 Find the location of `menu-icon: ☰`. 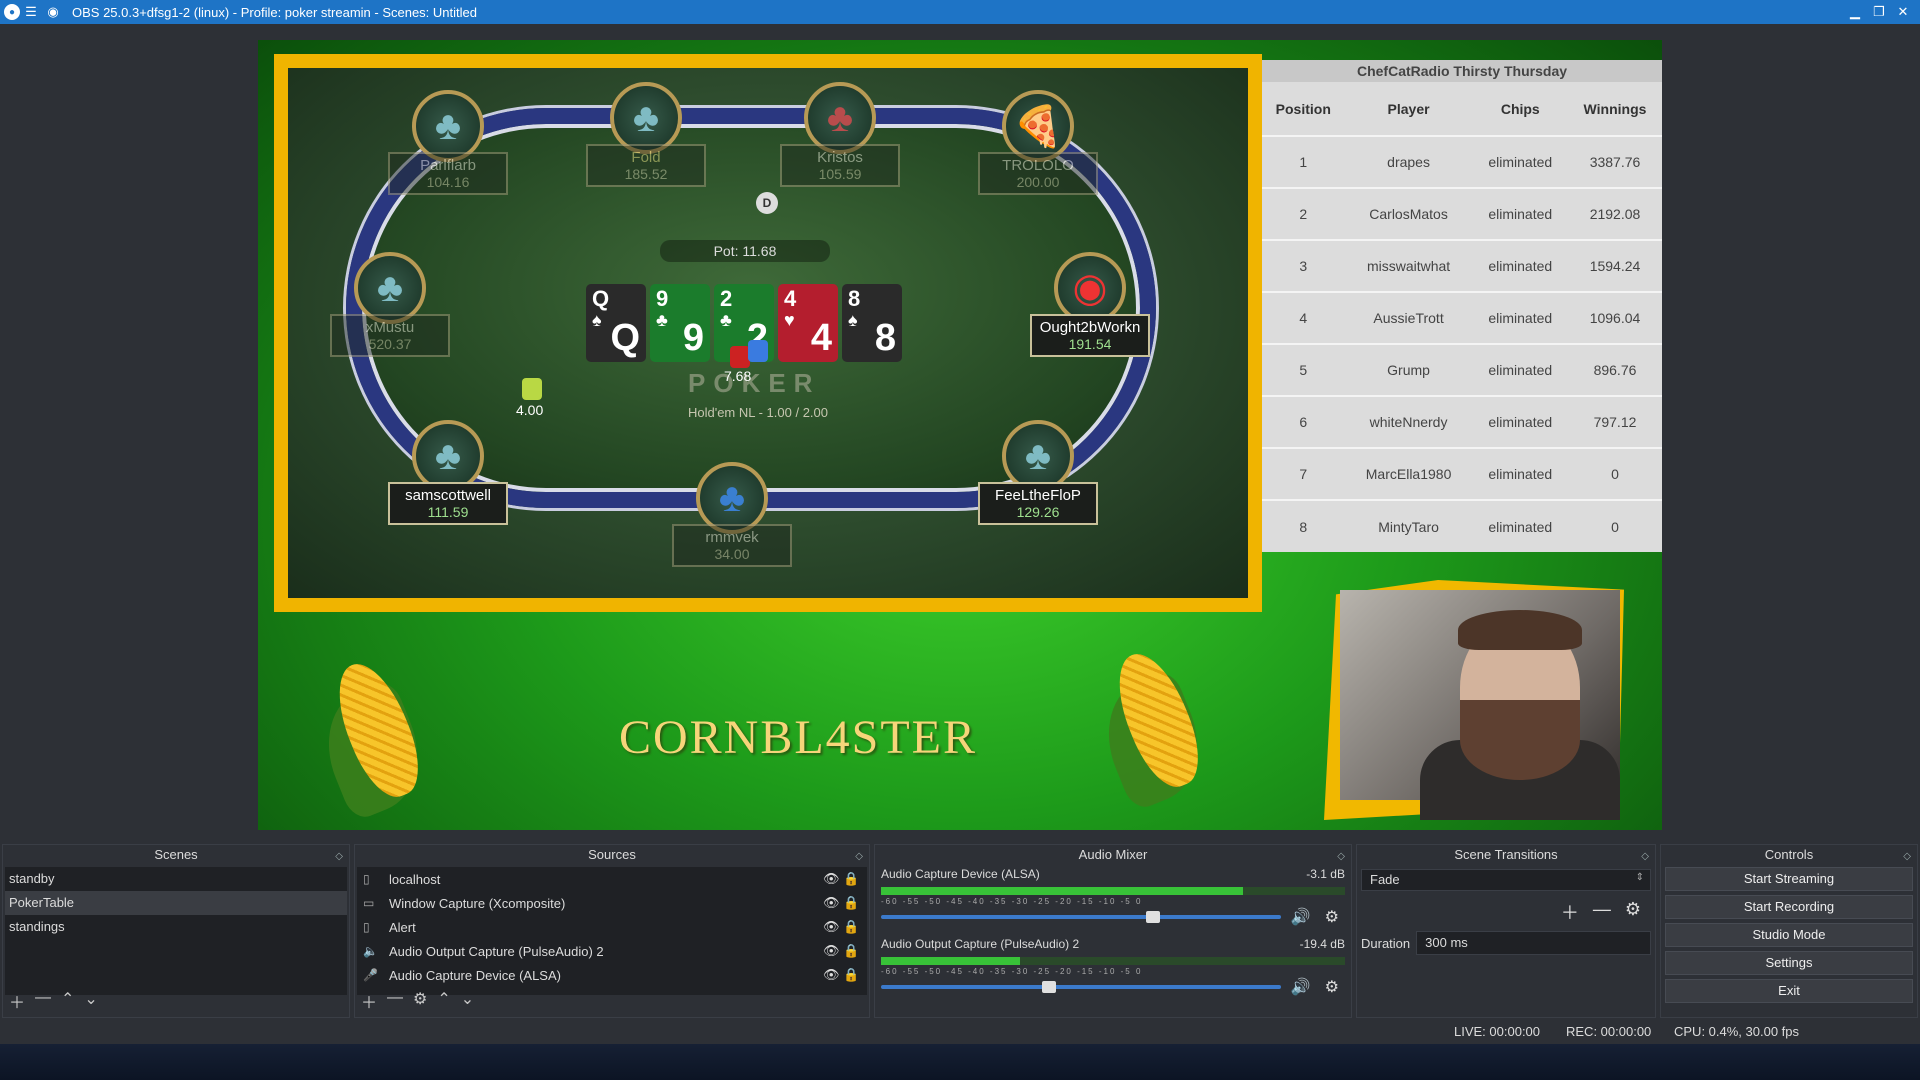

menu-icon: ☰ is located at coordinates (31, 12).